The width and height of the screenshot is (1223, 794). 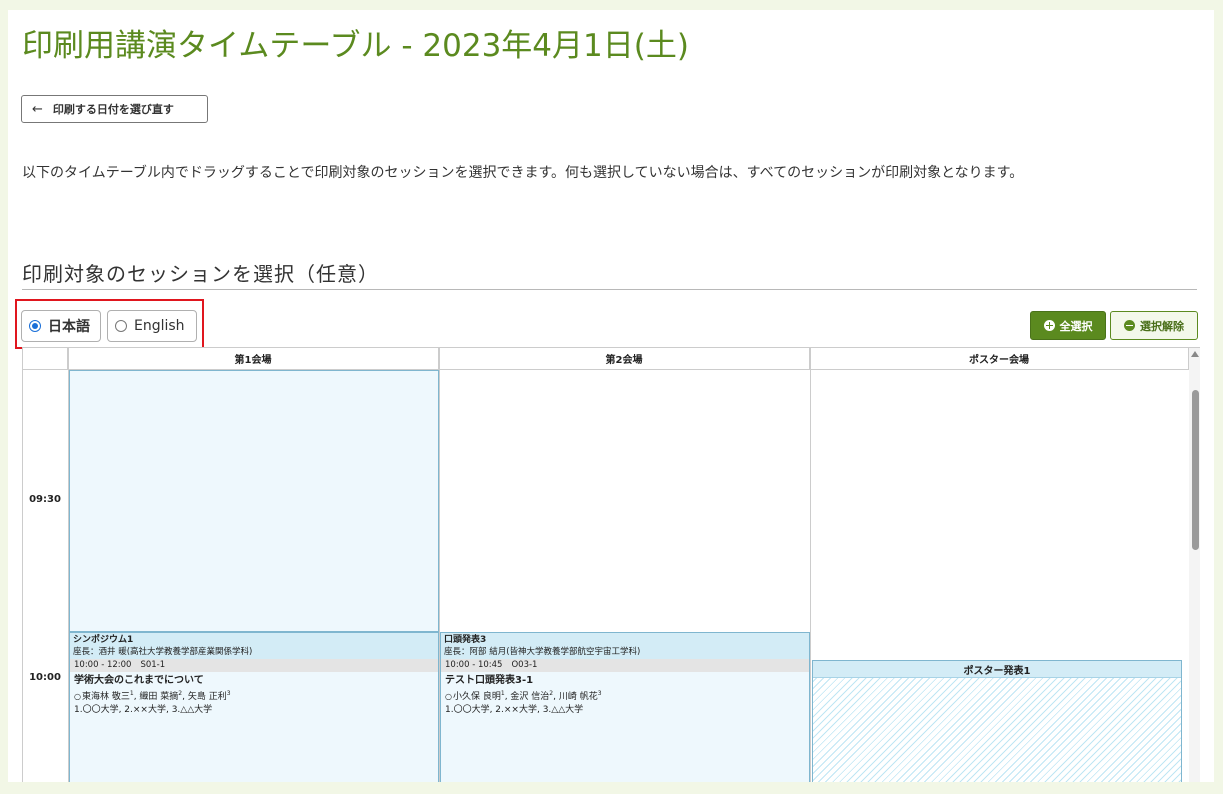 What do you see at coordinates (207, 697) in the screenshot?
I see `author-name: 矢島 正利` at bounding box center [207, 697].